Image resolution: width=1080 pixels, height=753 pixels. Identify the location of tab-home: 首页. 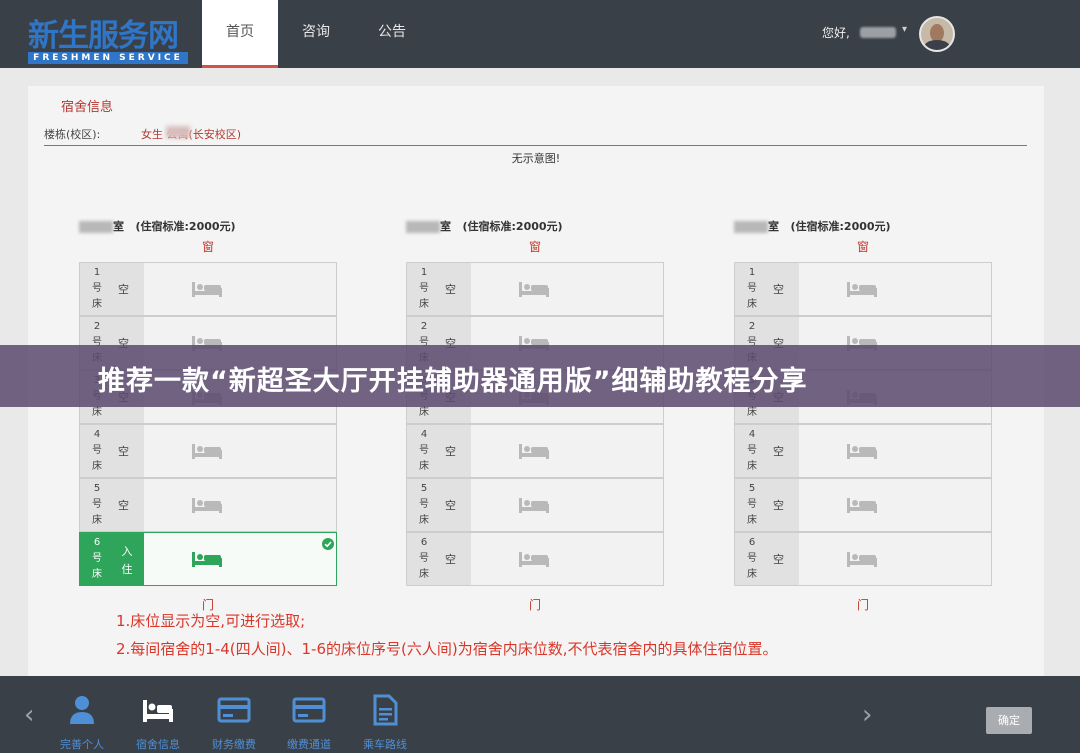
(240, 34).